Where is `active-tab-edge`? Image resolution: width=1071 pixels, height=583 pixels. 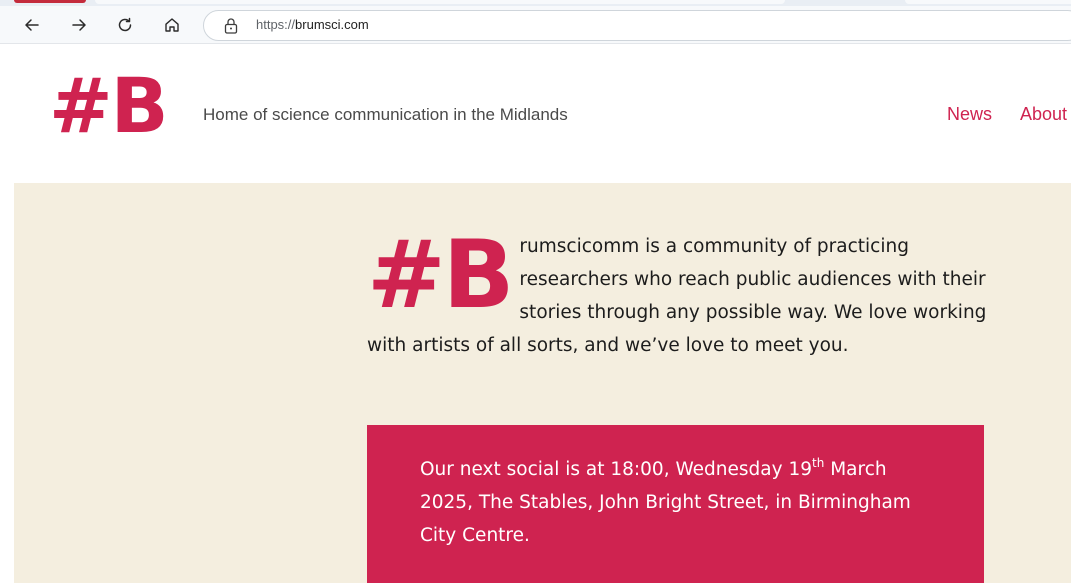 active-tab-edge is located at coordinates (50, 1).